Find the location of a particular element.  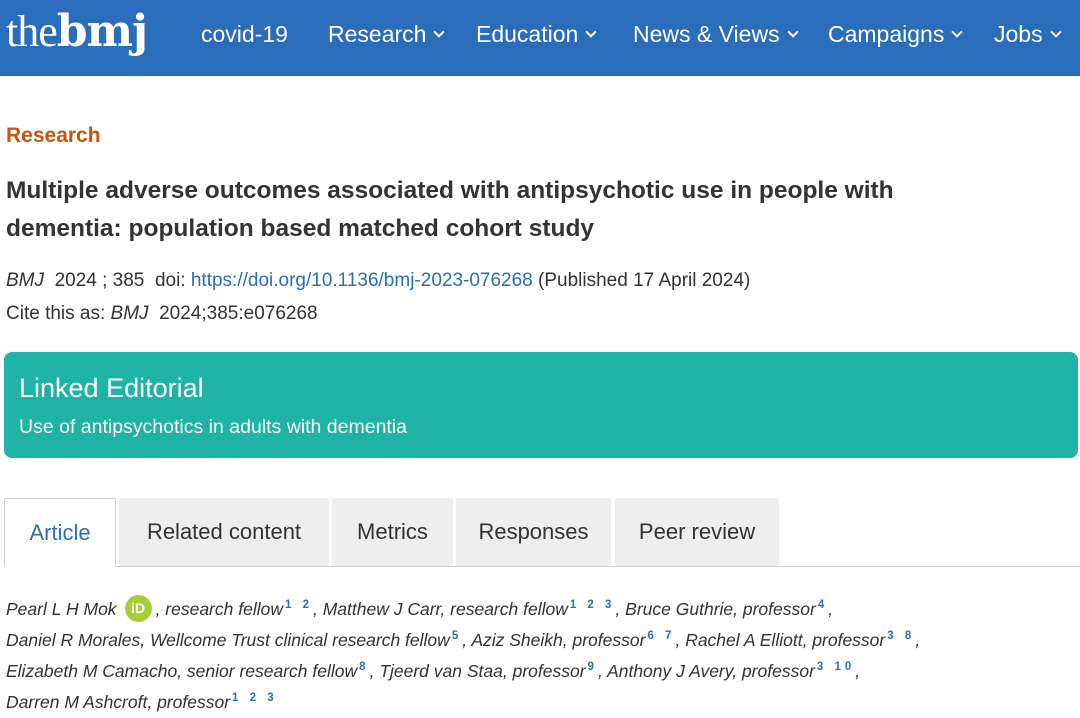

orcid-icon: iD is located at coordinates (138, 608).